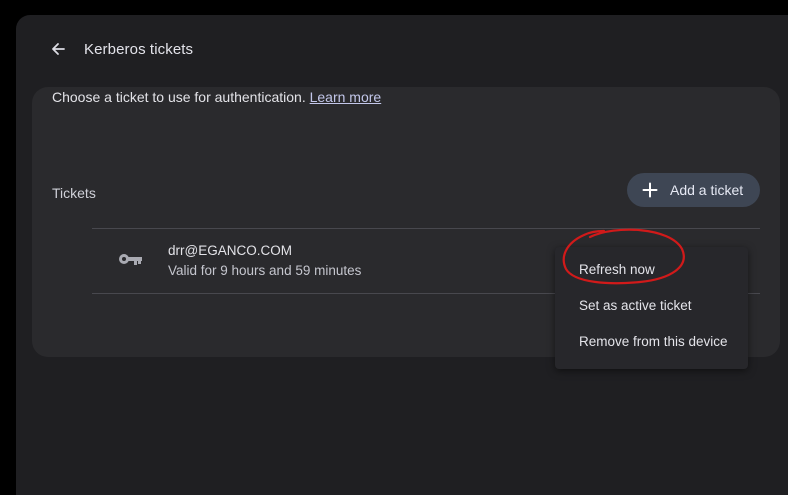 Image resolution: width=788 pixels, height=495 pixels. What do you see at coordinates (650, 190) in the screenshot?
I see `plus-icon` at bounding box center [650, 190].